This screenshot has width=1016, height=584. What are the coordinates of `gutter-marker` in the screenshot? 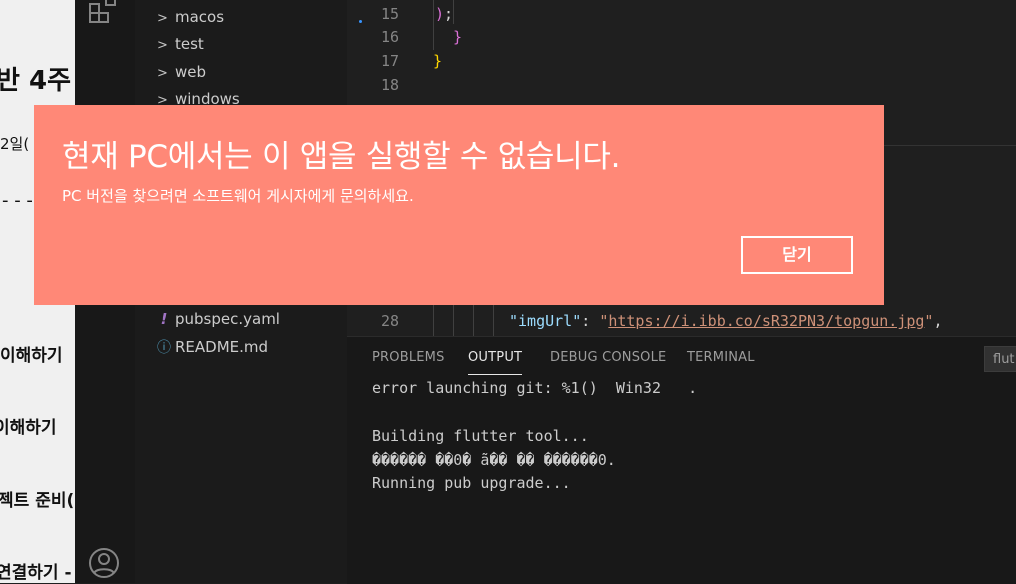 It's located at (360, 21).